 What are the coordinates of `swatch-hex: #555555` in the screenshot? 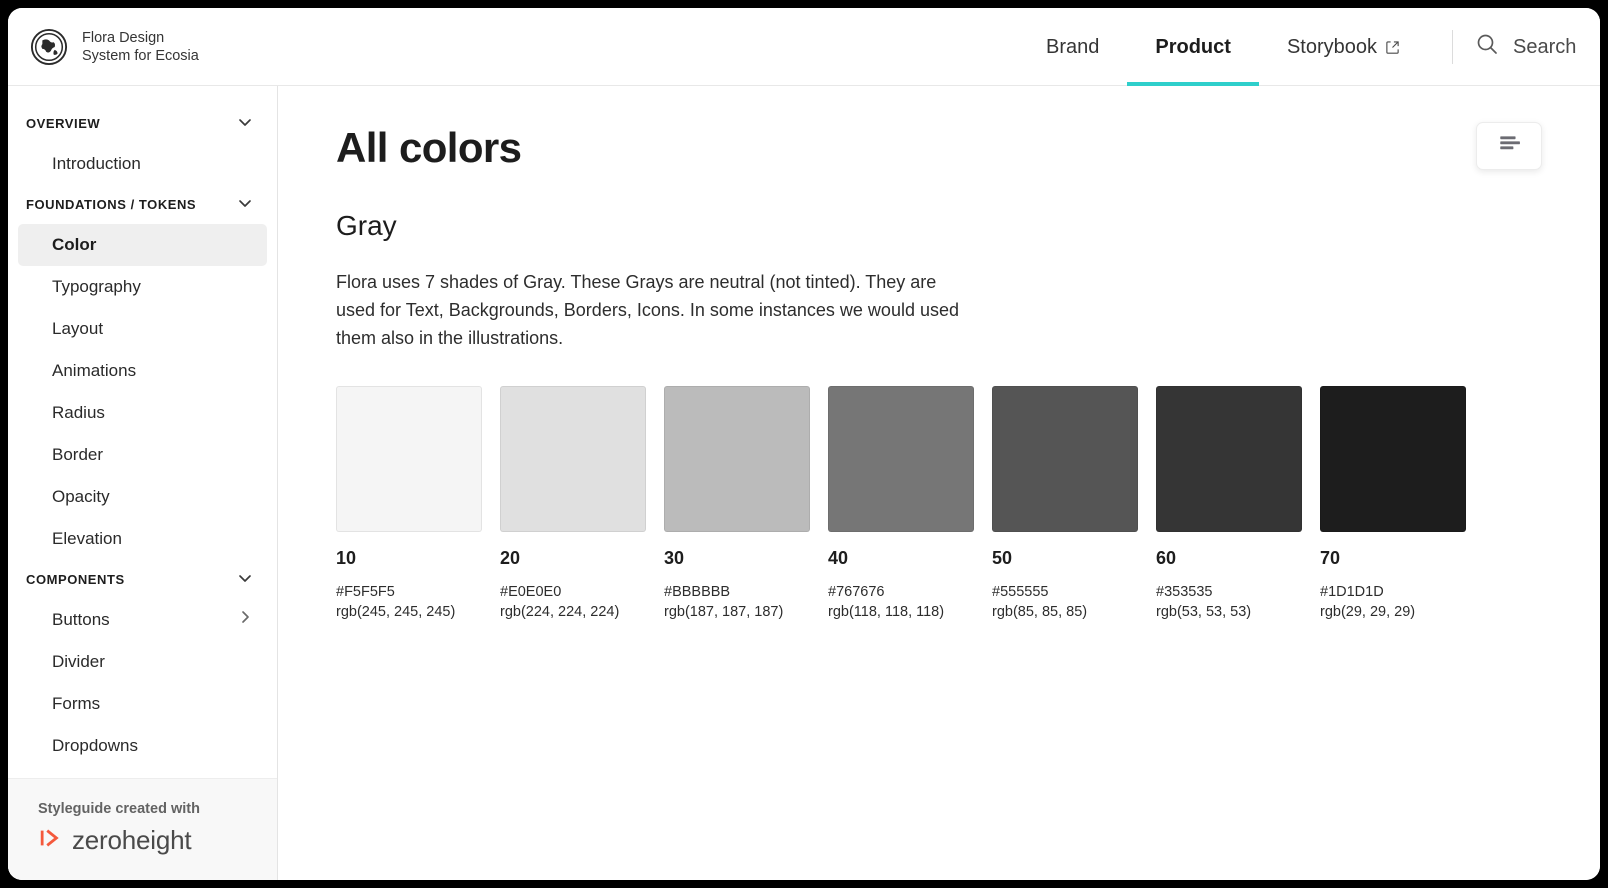 It's located at (1020, 592).